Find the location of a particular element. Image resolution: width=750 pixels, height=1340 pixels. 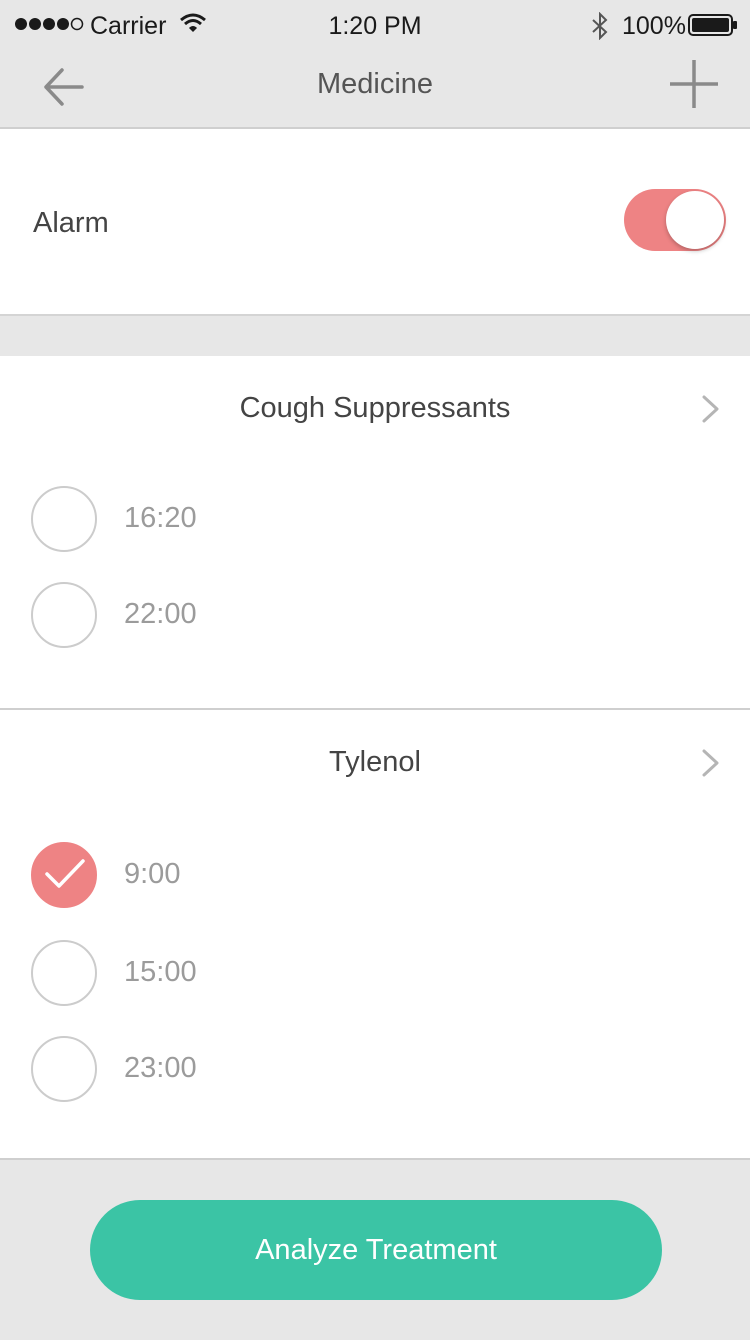

alarm-label: Alarm is located at coordinates (71, 223).